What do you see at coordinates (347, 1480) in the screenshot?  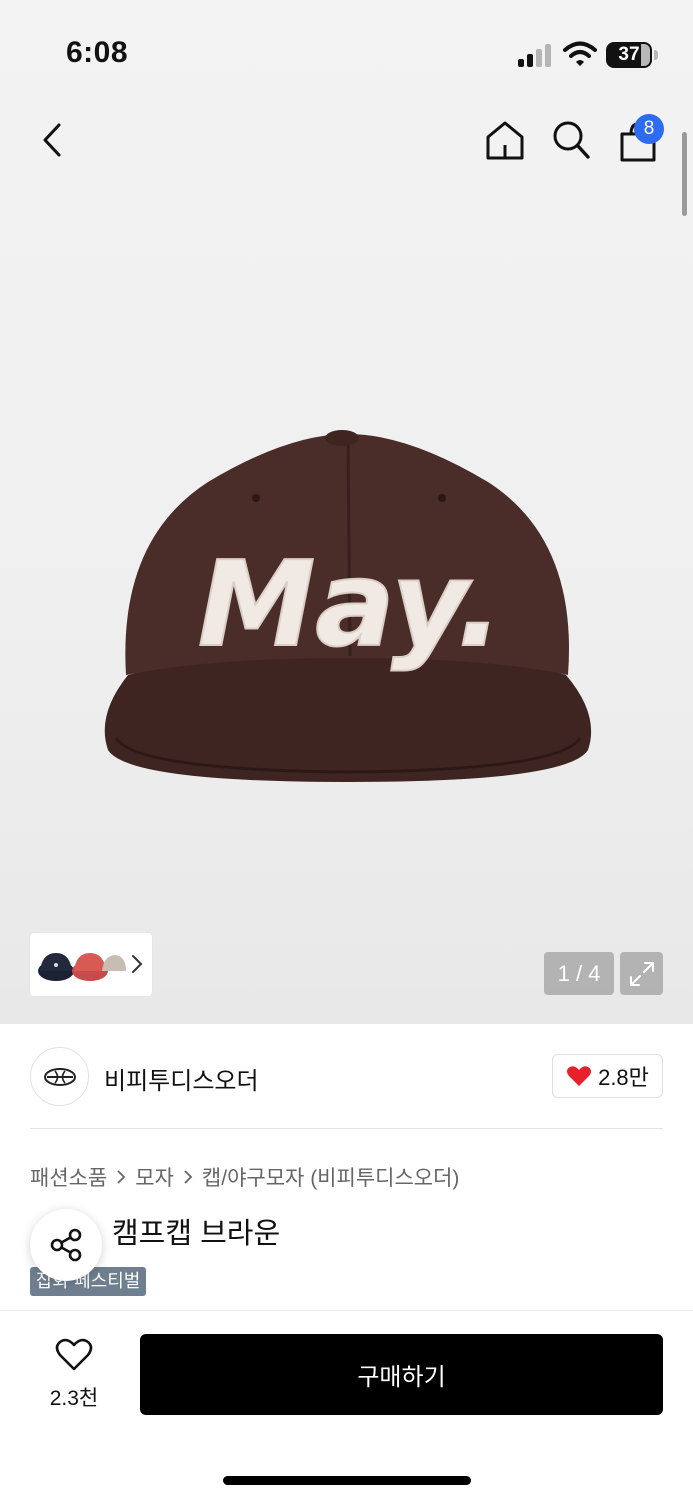 I see `home-indicator` at bounding box center [347, 1480].